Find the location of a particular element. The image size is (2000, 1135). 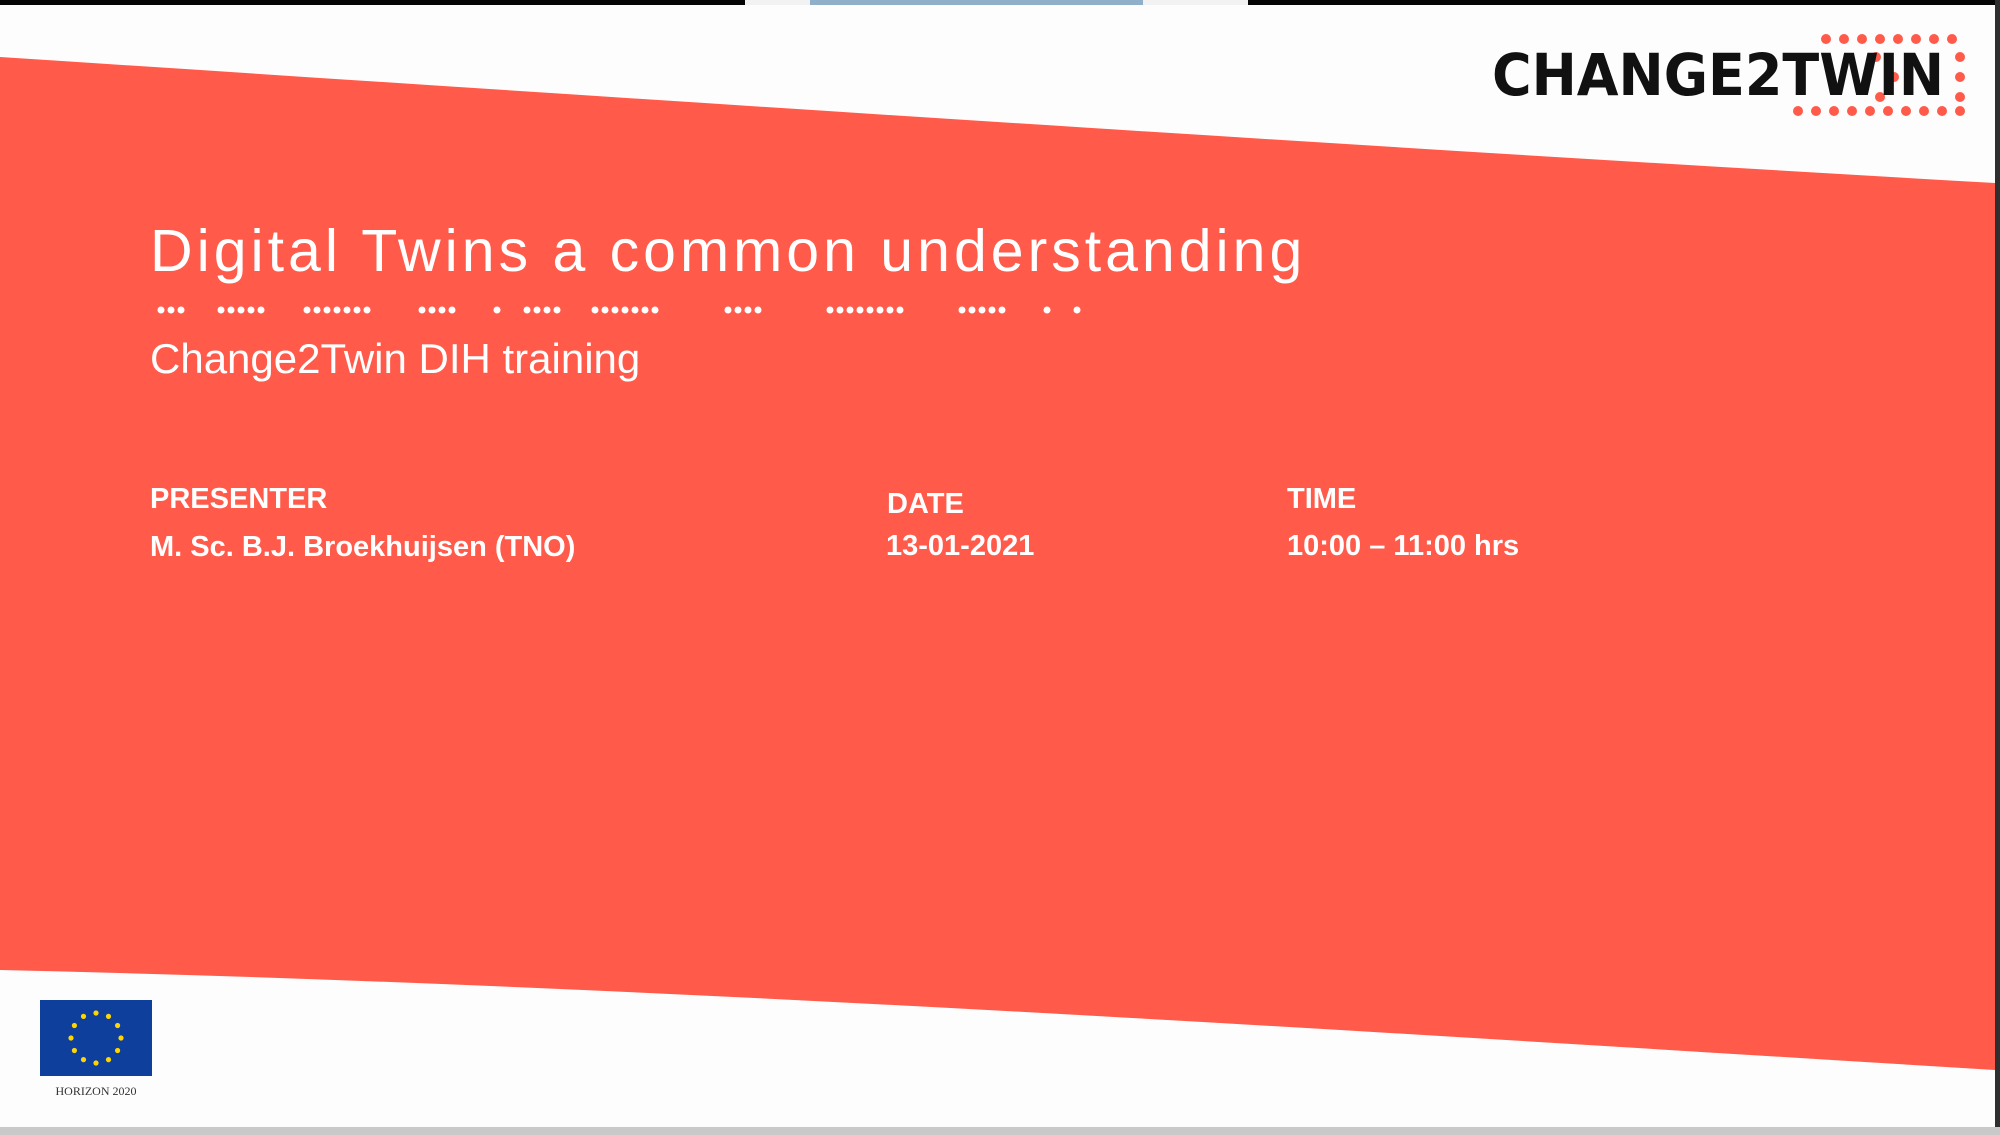

presenter-label: PRESENTER is located at coordinates (239, 499).